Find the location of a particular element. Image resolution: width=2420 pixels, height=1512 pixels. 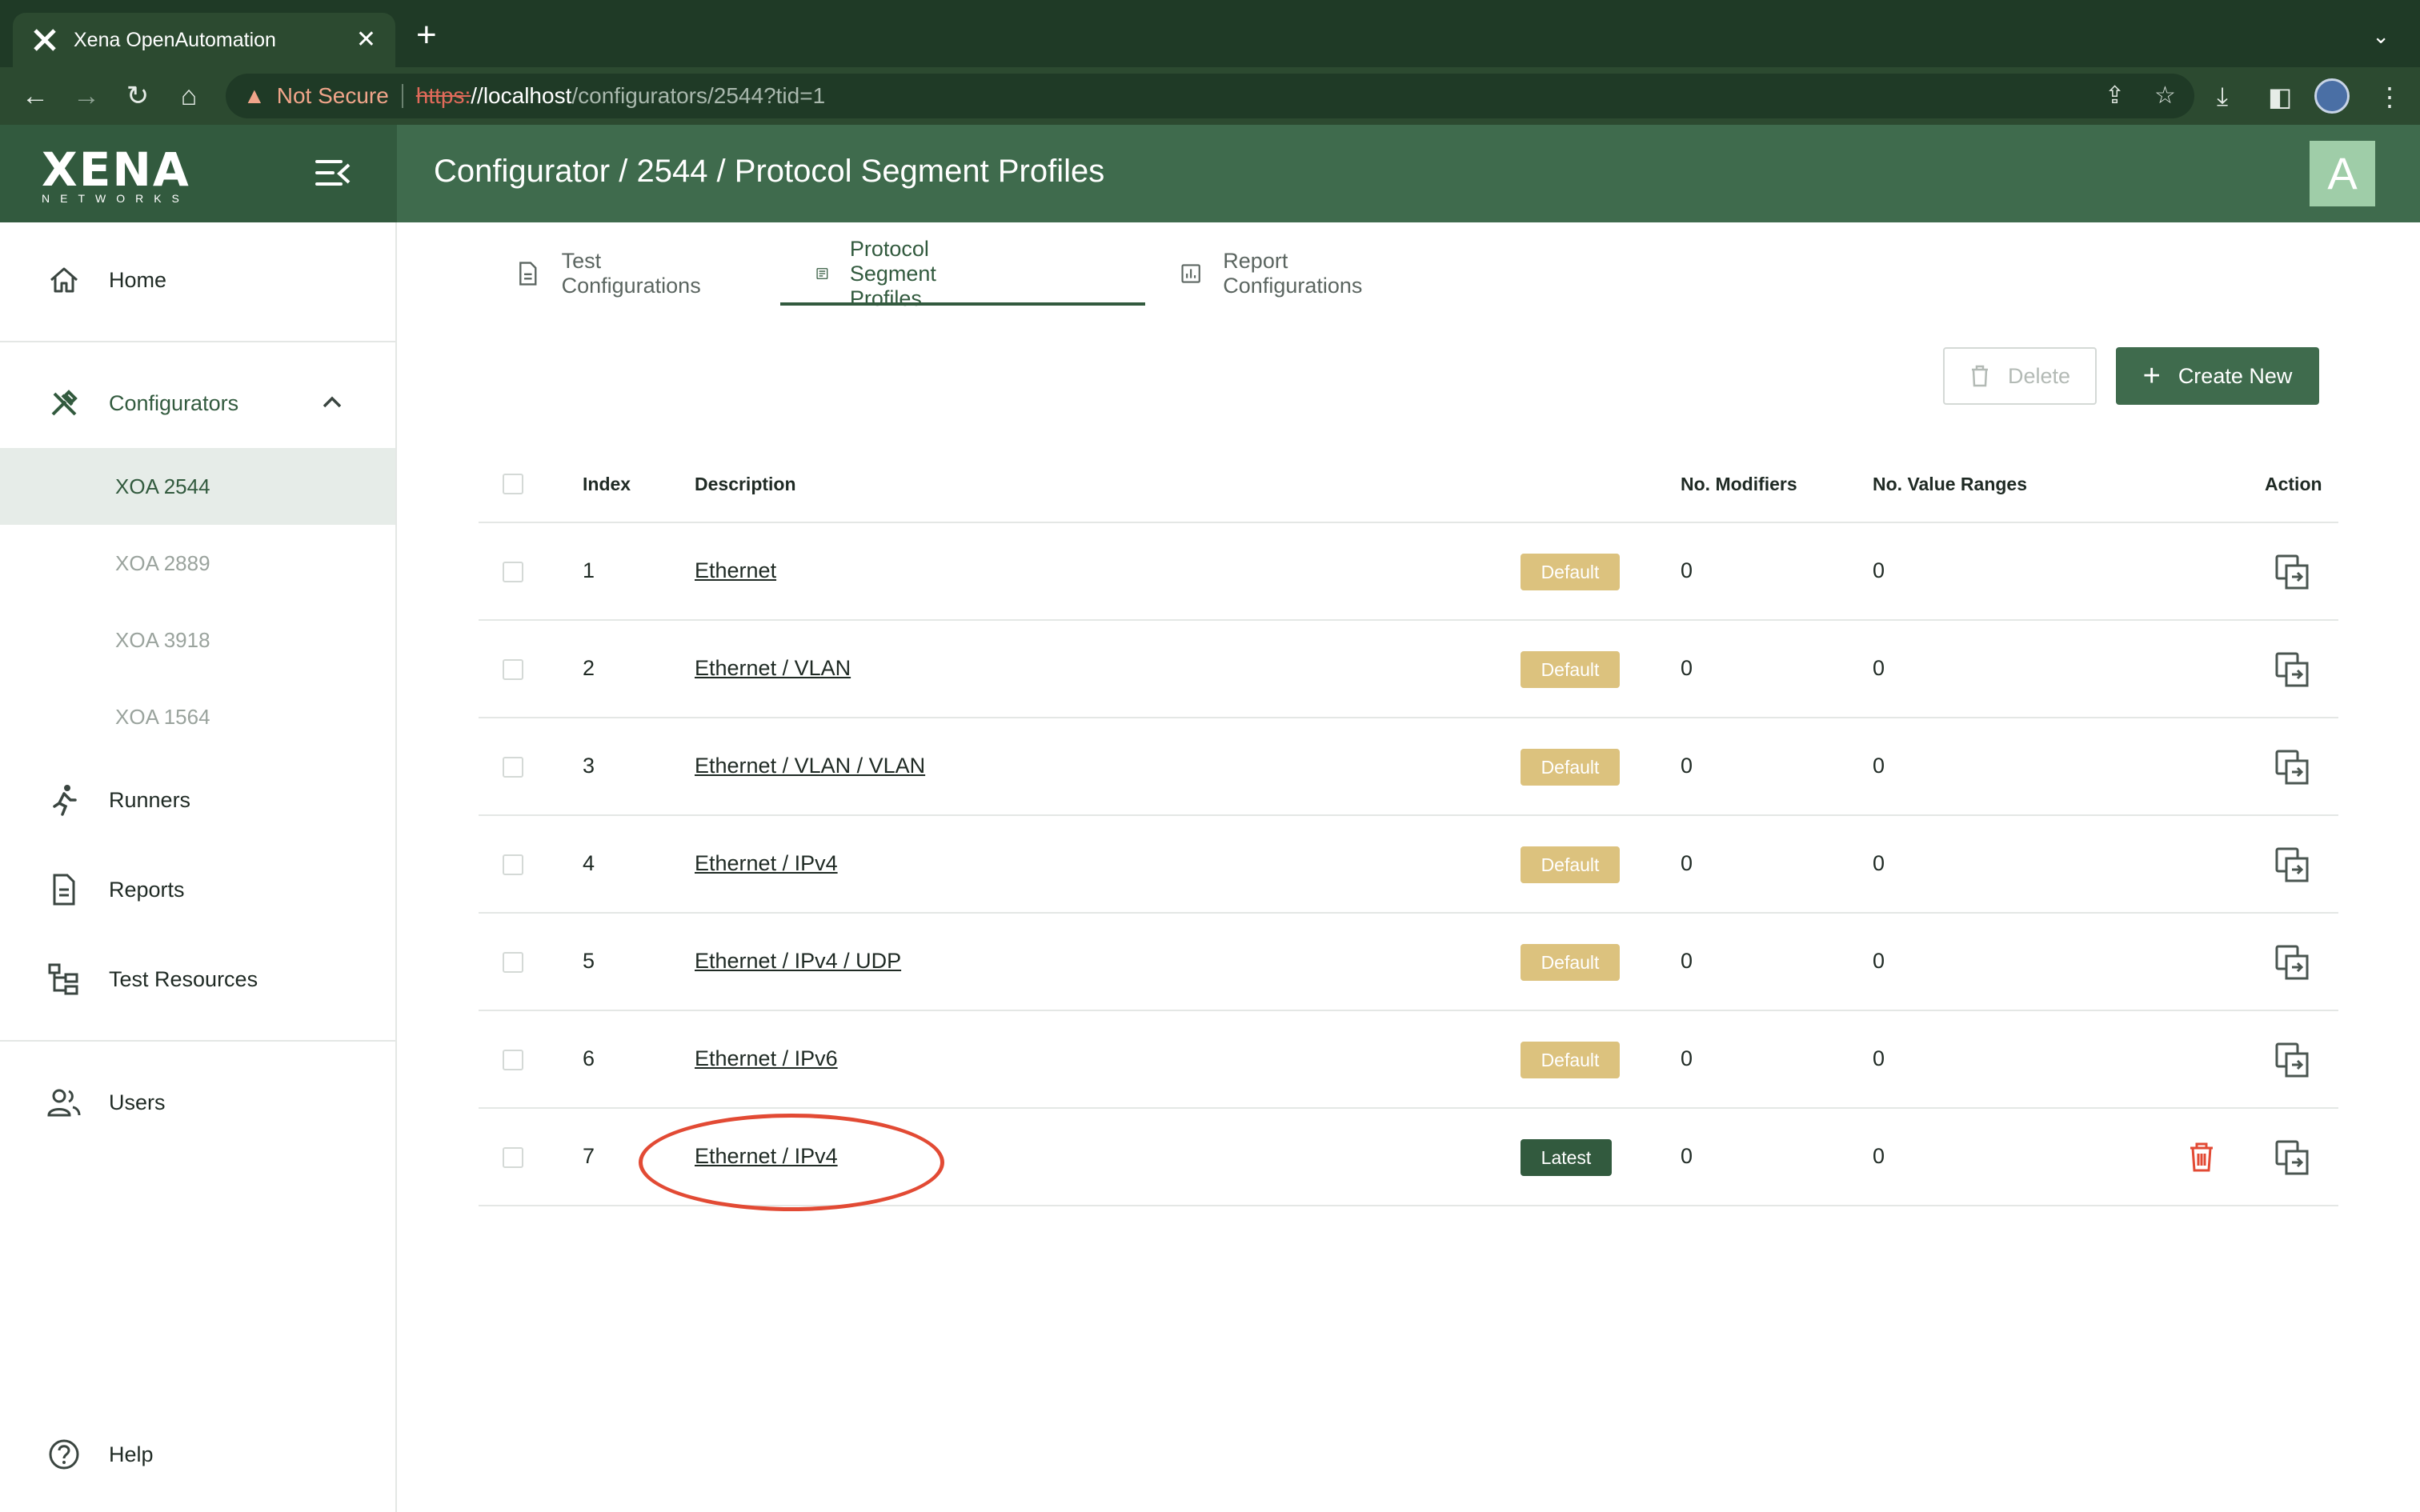

sidebar-label-users: Users is located at coordinates (137, 1102).